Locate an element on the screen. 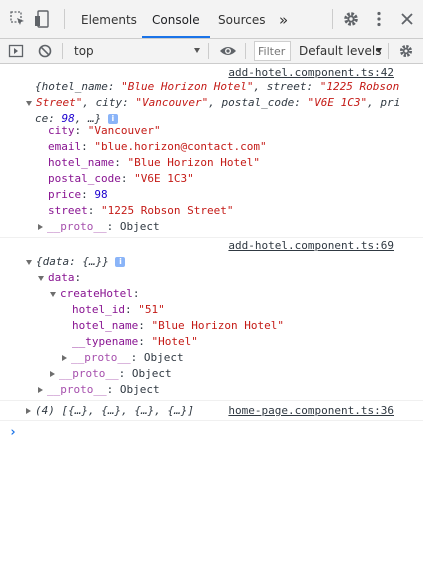  close-icon is located at coordinates (407, 19).